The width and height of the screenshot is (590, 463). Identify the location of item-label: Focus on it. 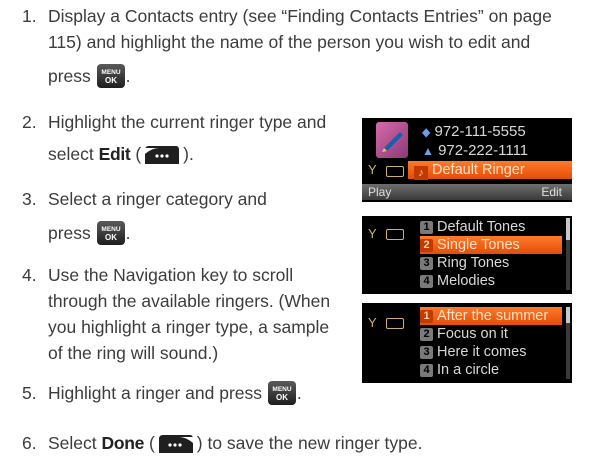
(472, 334).